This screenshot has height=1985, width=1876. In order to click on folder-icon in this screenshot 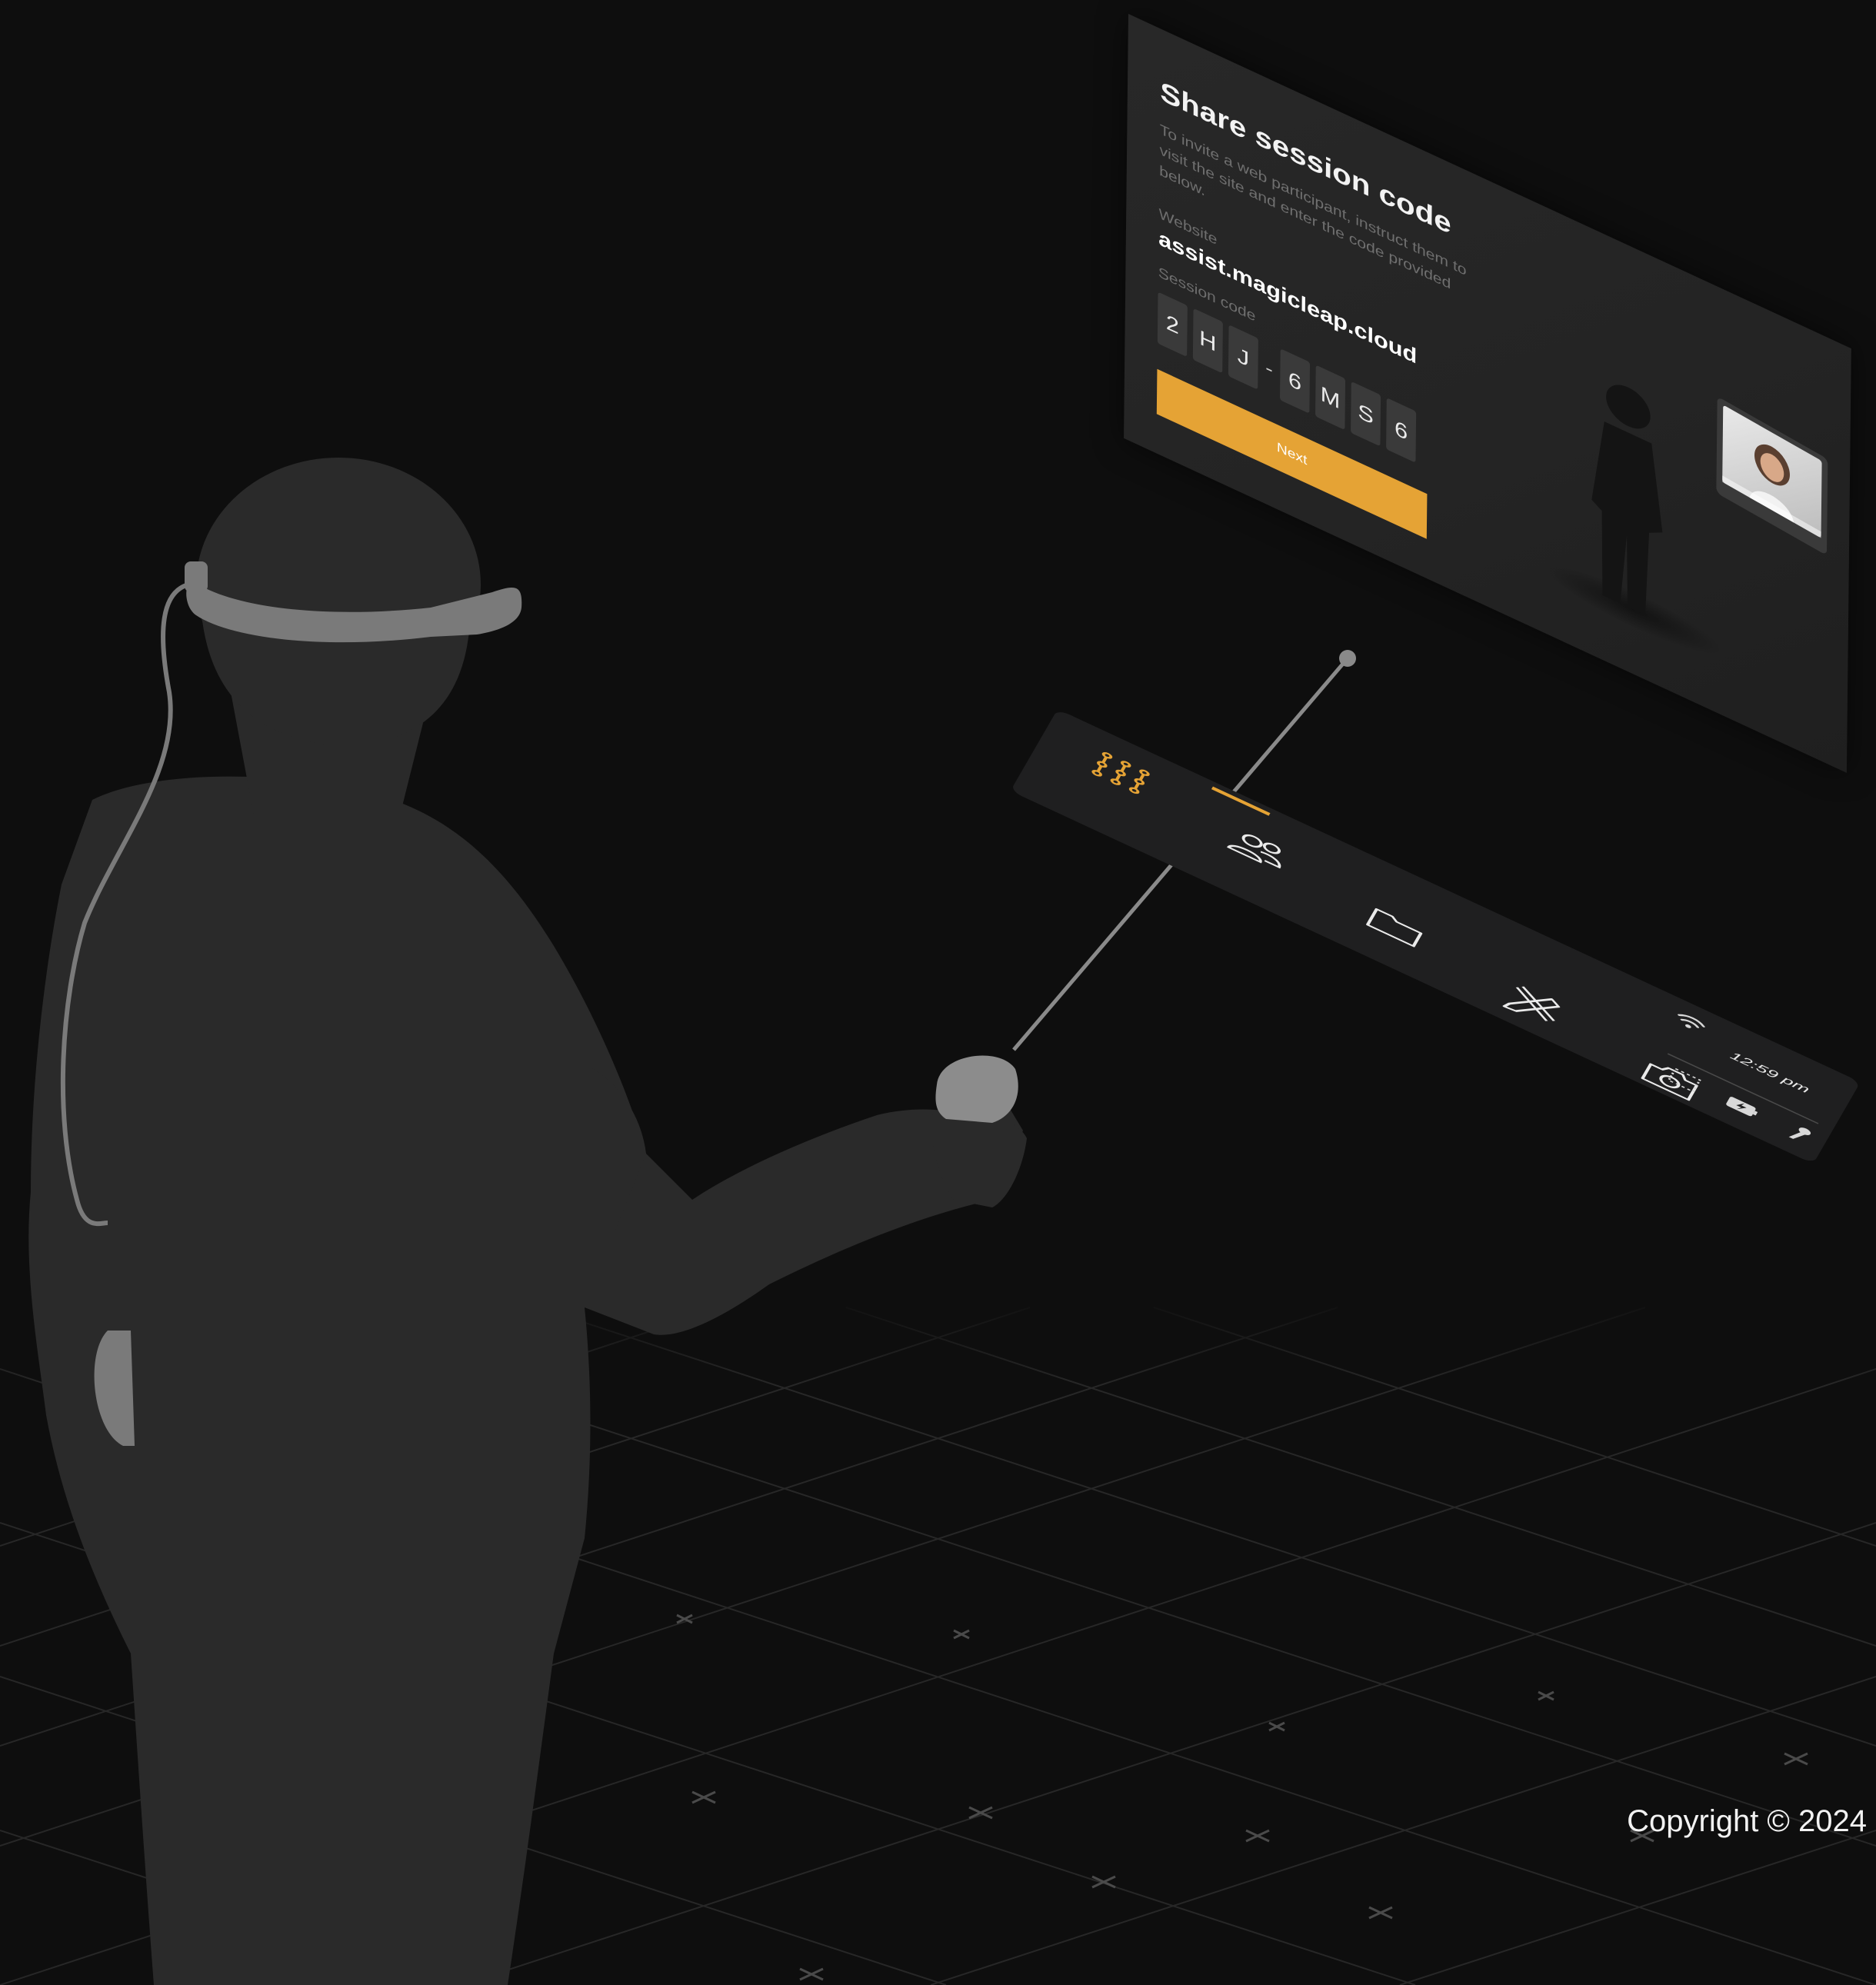, I will do `click(1395, 927)`.